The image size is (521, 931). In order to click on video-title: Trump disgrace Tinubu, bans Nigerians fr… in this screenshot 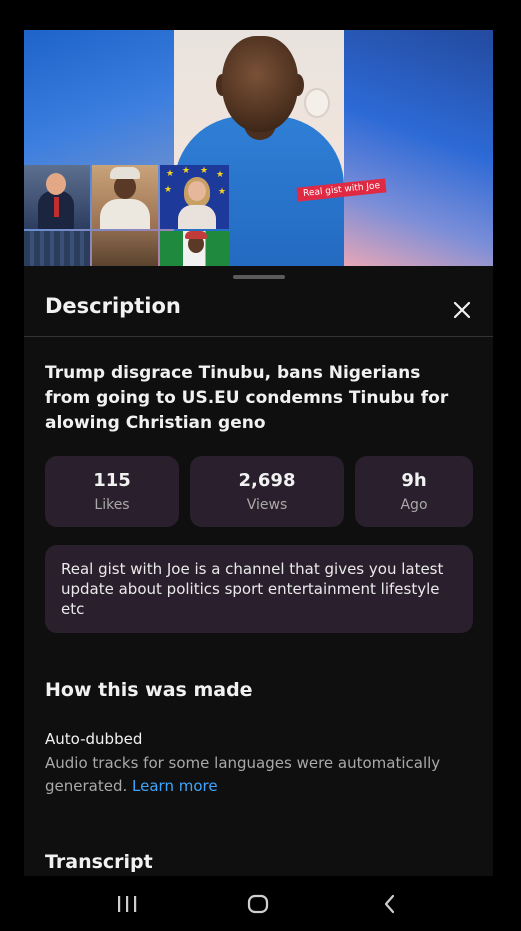, I will do `click(247, 398)`.